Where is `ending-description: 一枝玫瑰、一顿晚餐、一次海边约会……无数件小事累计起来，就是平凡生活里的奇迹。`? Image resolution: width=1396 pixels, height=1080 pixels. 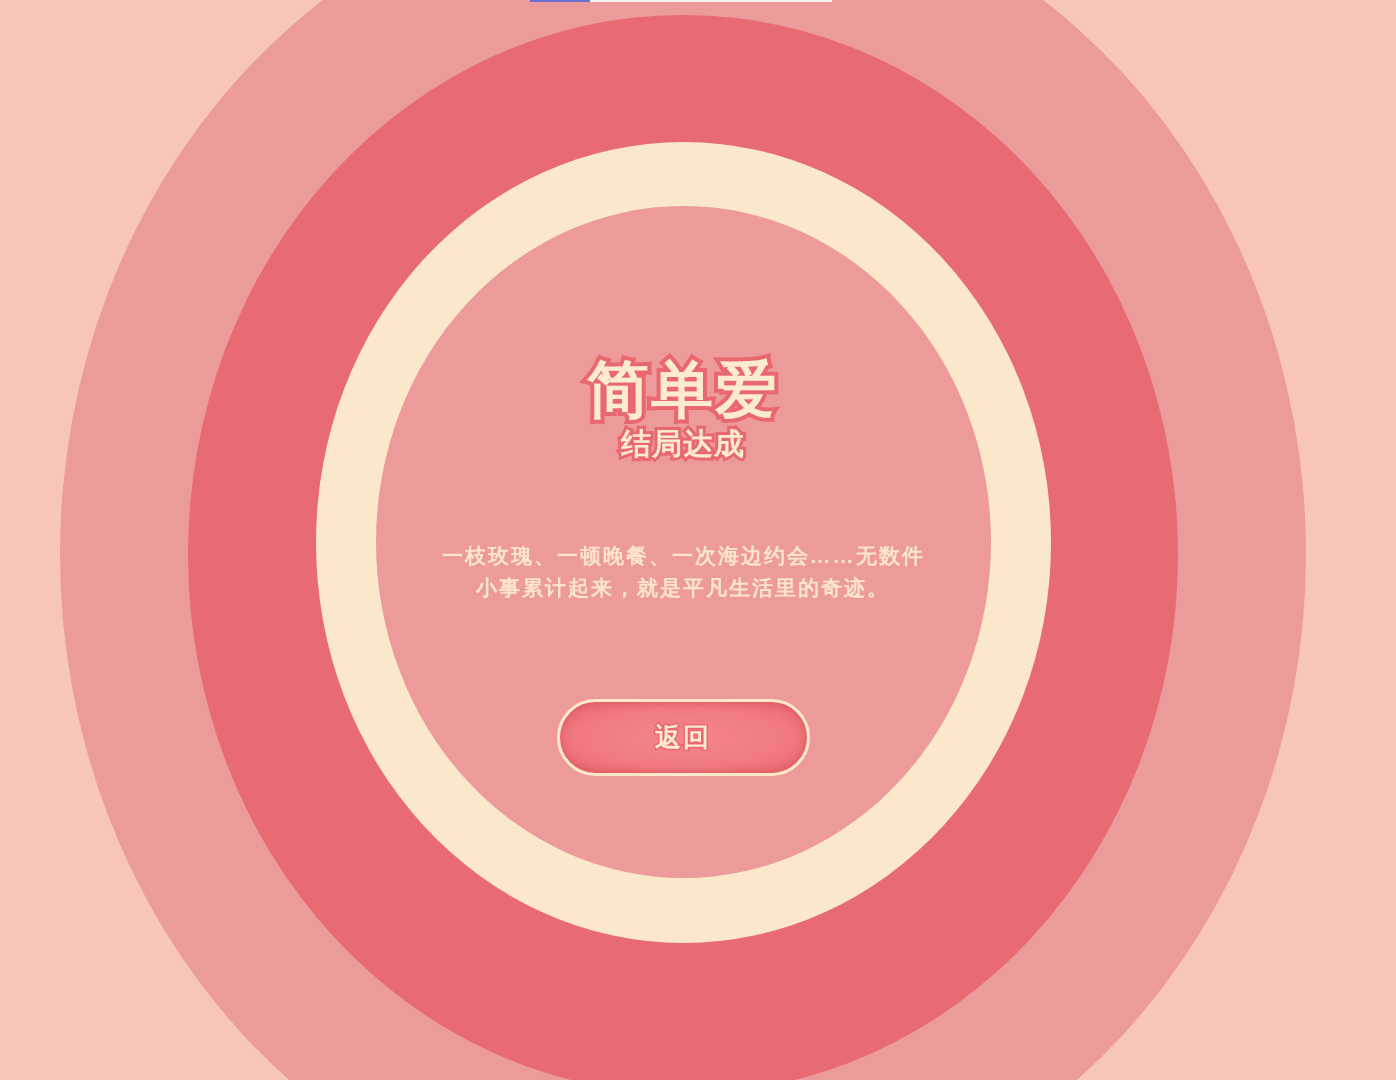 ending-description: 一枝玫瑰、一顿晚餐、一次海边约会……无数件小事累计起来，就是平凡生活里的奇迹。 is located at coordinates (683, 572).